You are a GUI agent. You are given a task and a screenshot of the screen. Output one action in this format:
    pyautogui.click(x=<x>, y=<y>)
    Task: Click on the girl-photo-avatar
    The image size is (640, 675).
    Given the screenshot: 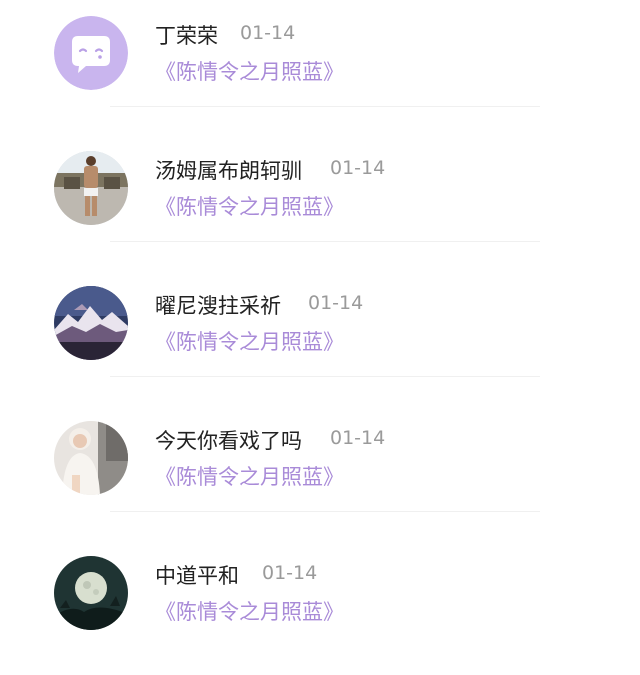 What is the action you would take?
    pyautogui.click(x=91, y=458)
    